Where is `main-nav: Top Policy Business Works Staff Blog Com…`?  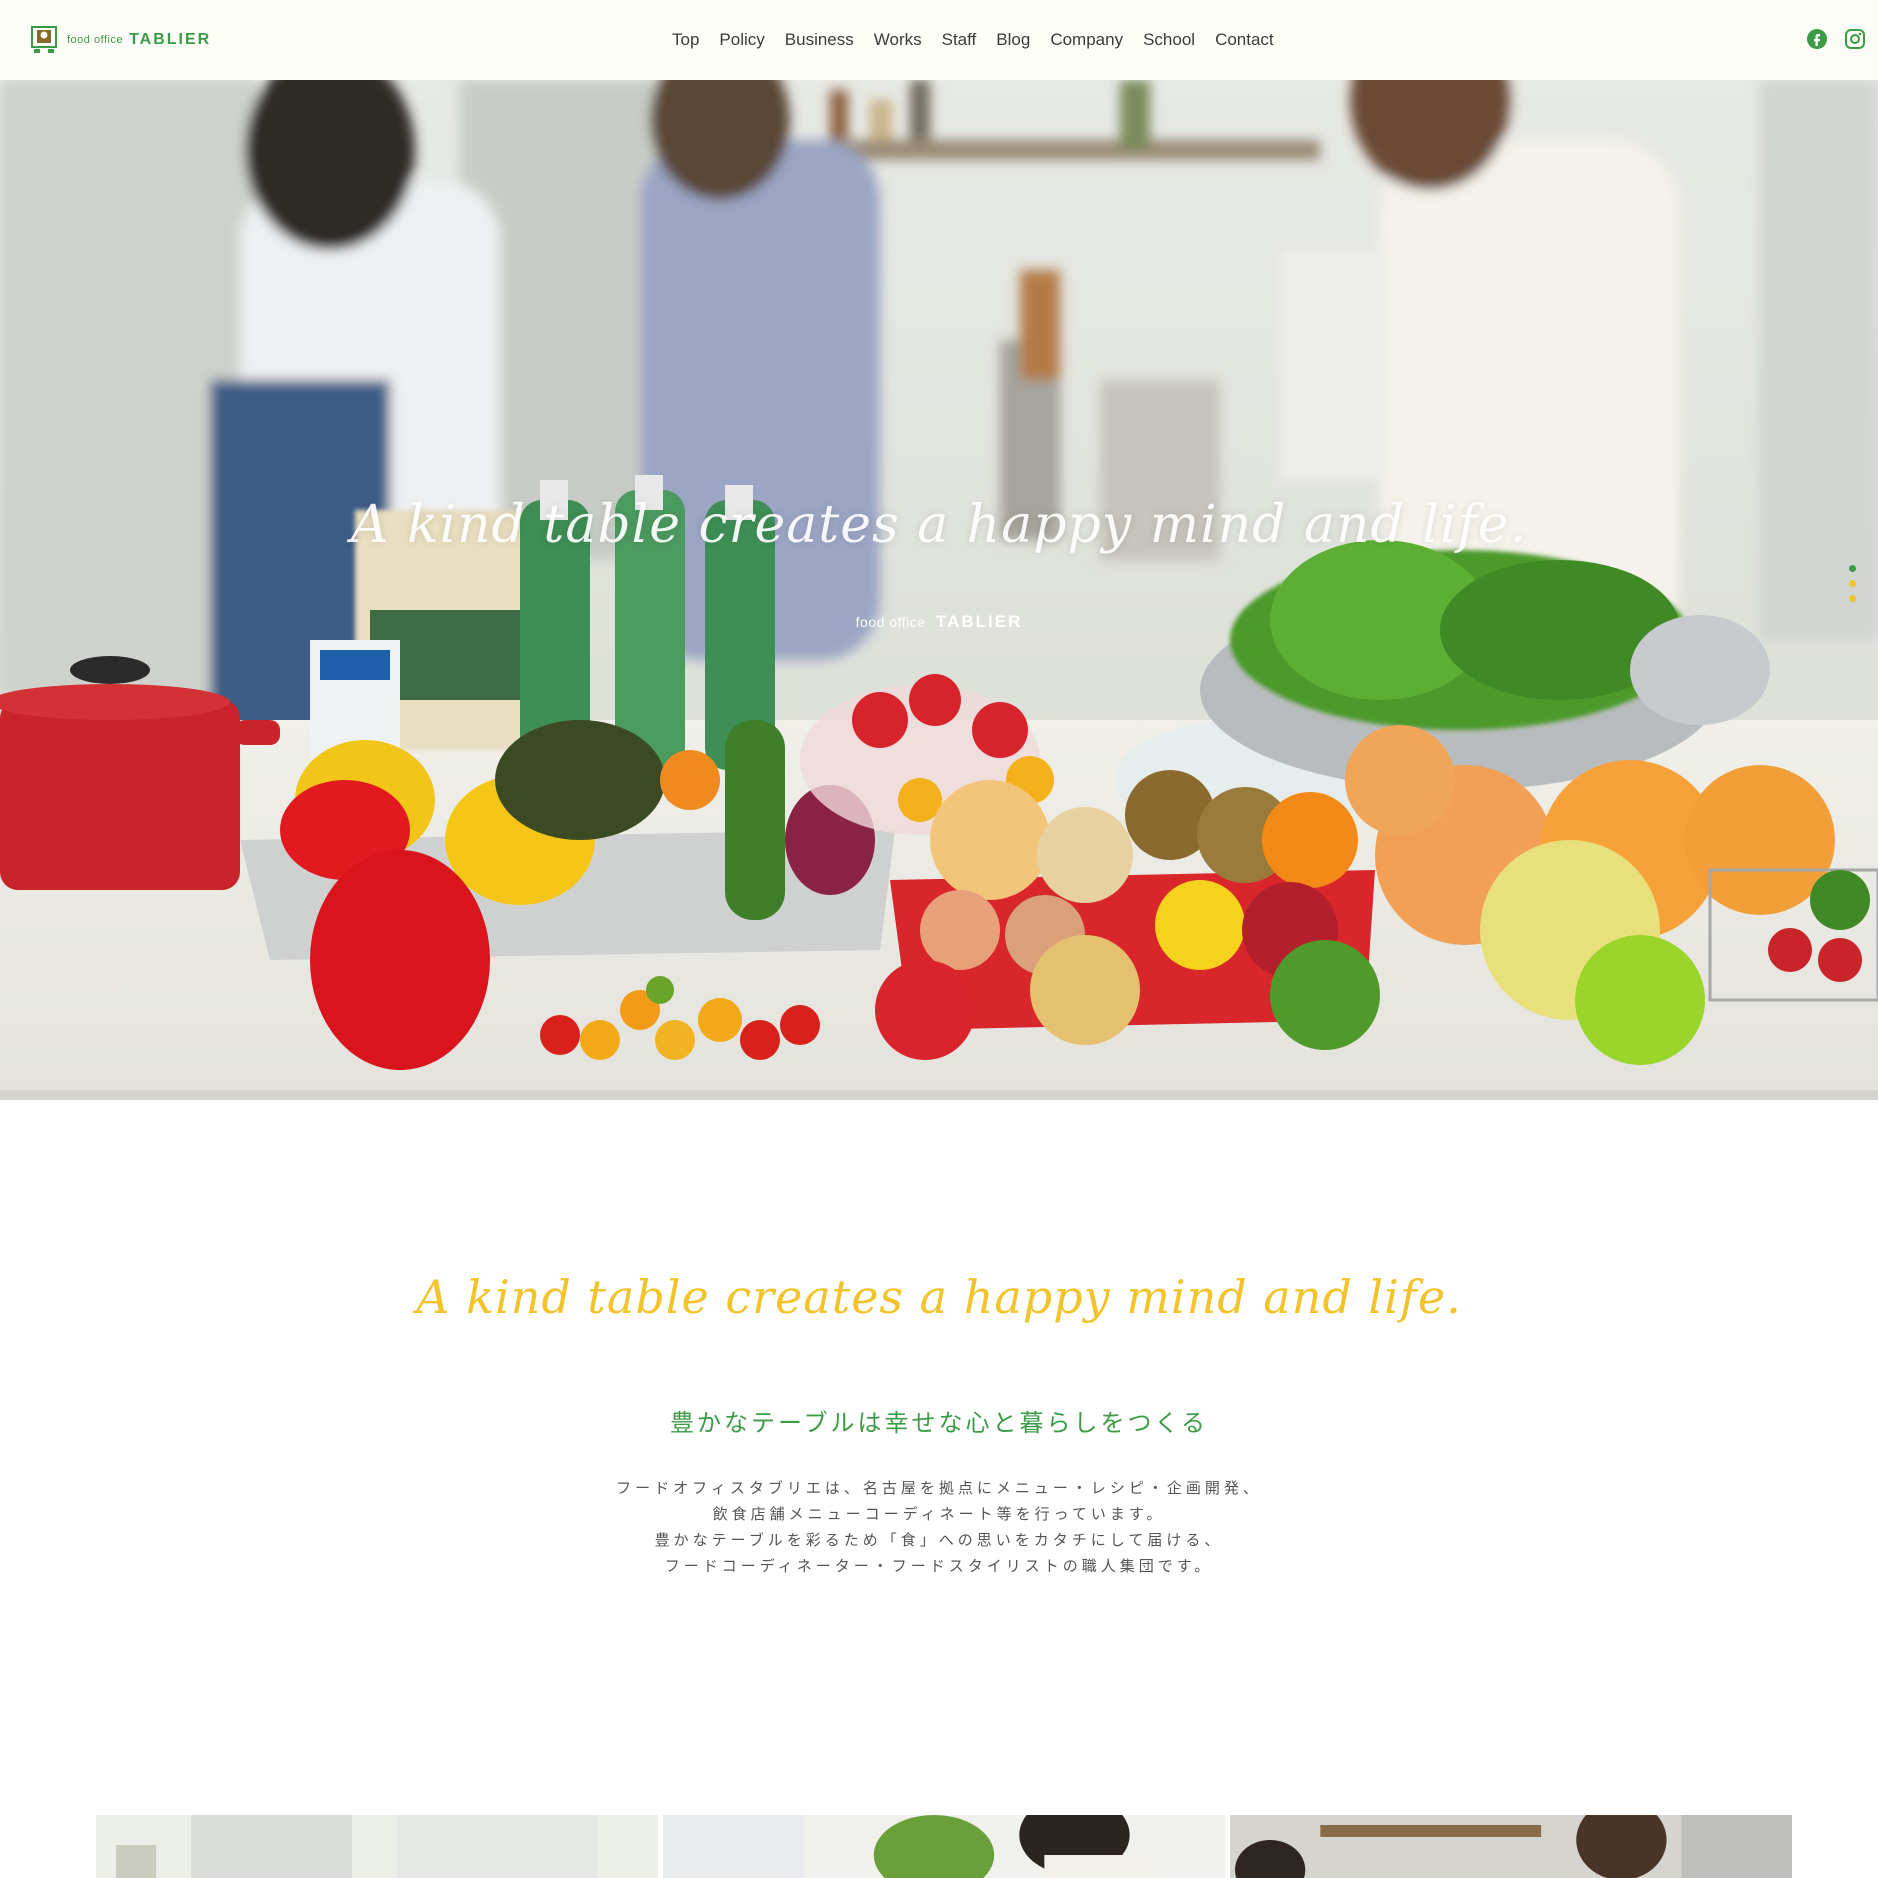 main-nav: Top Policy Business Works Staff Blog Com… is located at coordinates (973, 40).